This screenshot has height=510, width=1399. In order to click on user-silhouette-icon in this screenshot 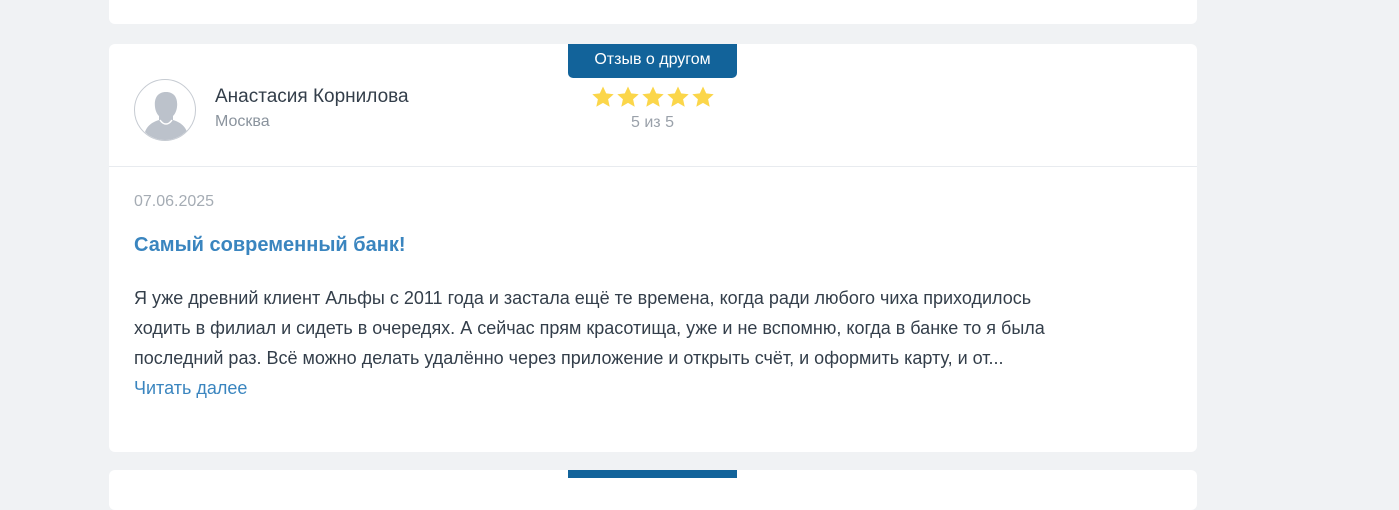, I will do `click(165, 110)`.